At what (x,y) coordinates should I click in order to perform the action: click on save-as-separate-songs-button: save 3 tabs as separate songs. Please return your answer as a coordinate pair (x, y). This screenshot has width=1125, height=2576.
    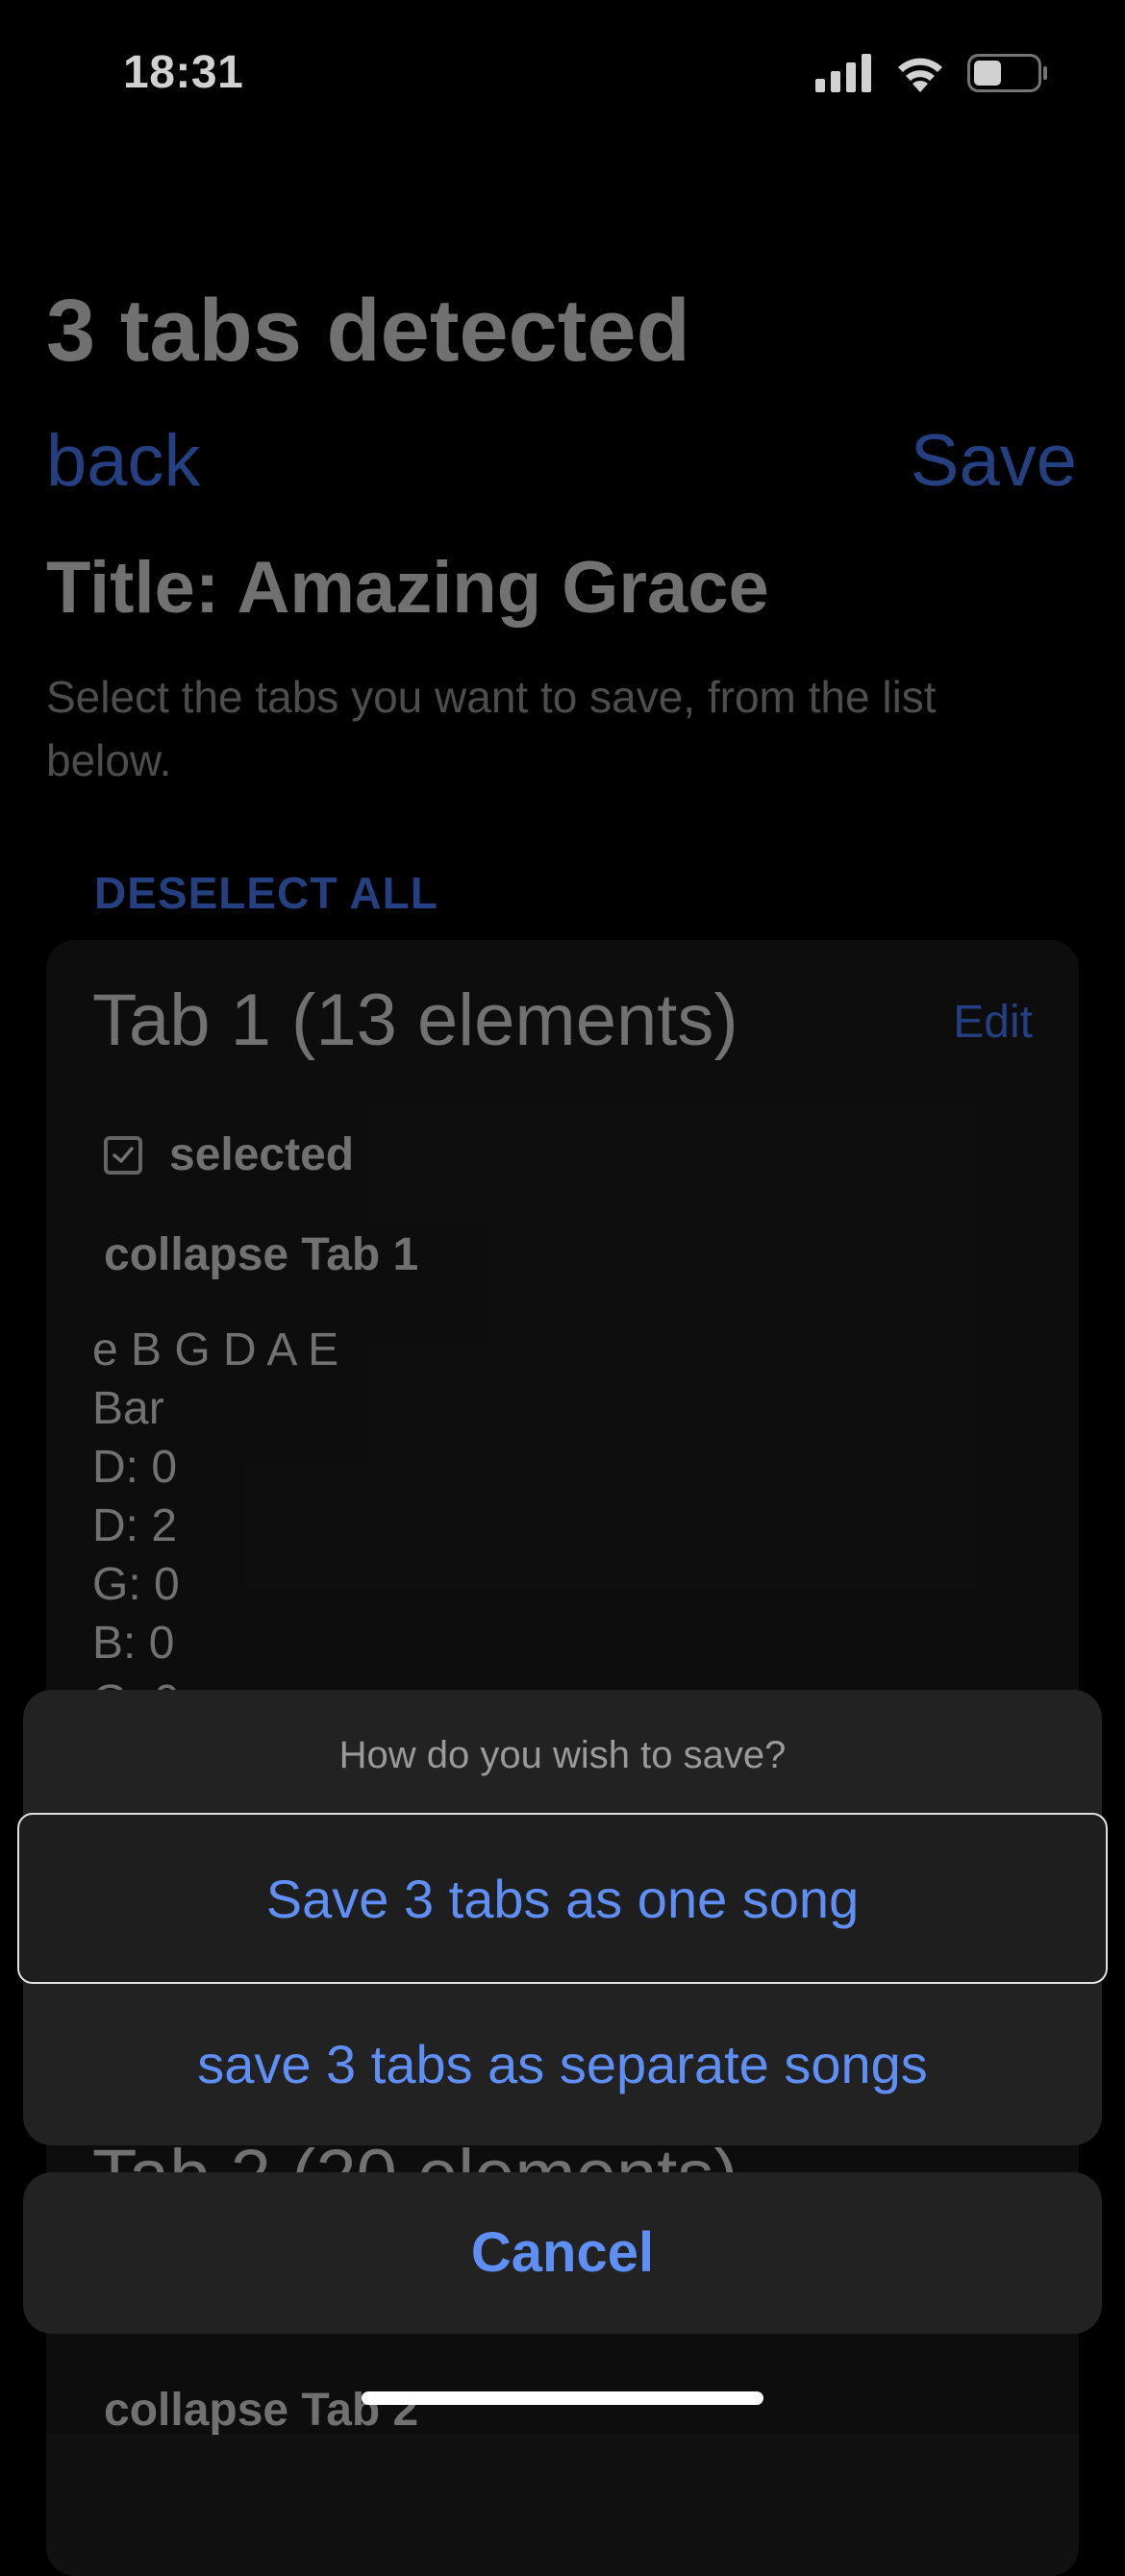
    Looking at the image, I should click on (562, 2065).